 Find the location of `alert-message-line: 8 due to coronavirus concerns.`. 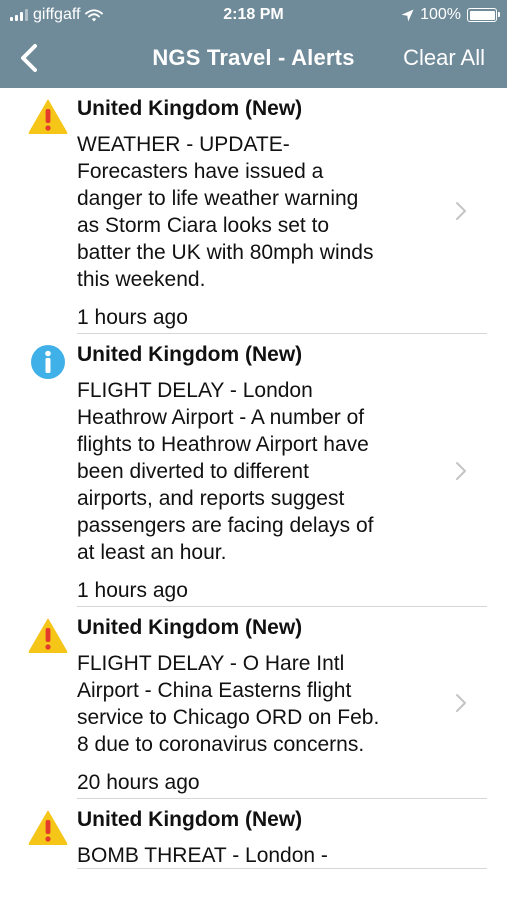

alert-message-line: 8 due to coronavirus concerns. is located at coordinates (221, 744).